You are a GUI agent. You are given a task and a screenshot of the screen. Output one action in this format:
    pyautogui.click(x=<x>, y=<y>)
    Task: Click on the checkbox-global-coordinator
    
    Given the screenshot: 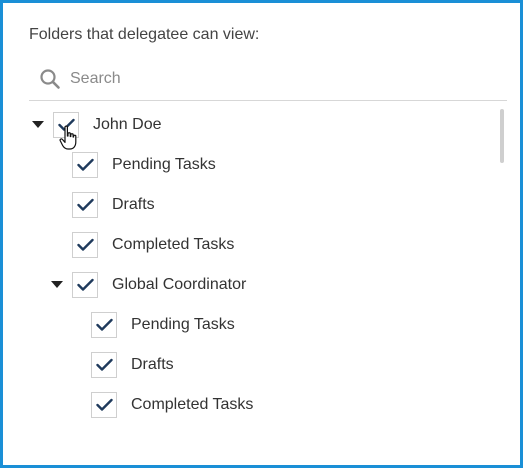 What is the action you would take?
    pyautogui.click(x=85, y=285)
    